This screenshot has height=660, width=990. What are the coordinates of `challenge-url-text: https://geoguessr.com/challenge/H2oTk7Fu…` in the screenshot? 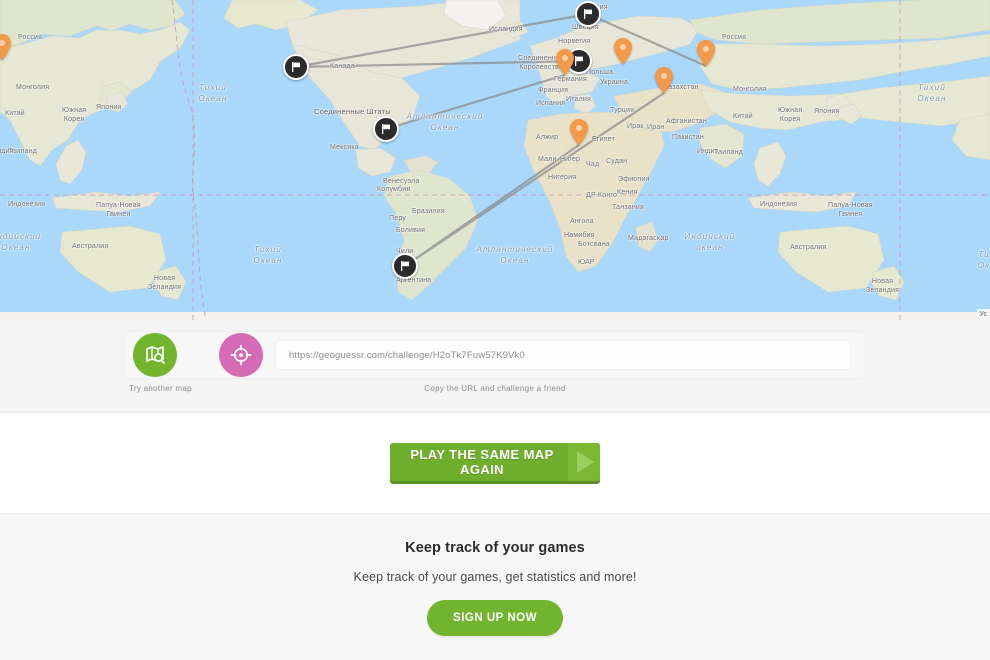 It's located at (407, 355).